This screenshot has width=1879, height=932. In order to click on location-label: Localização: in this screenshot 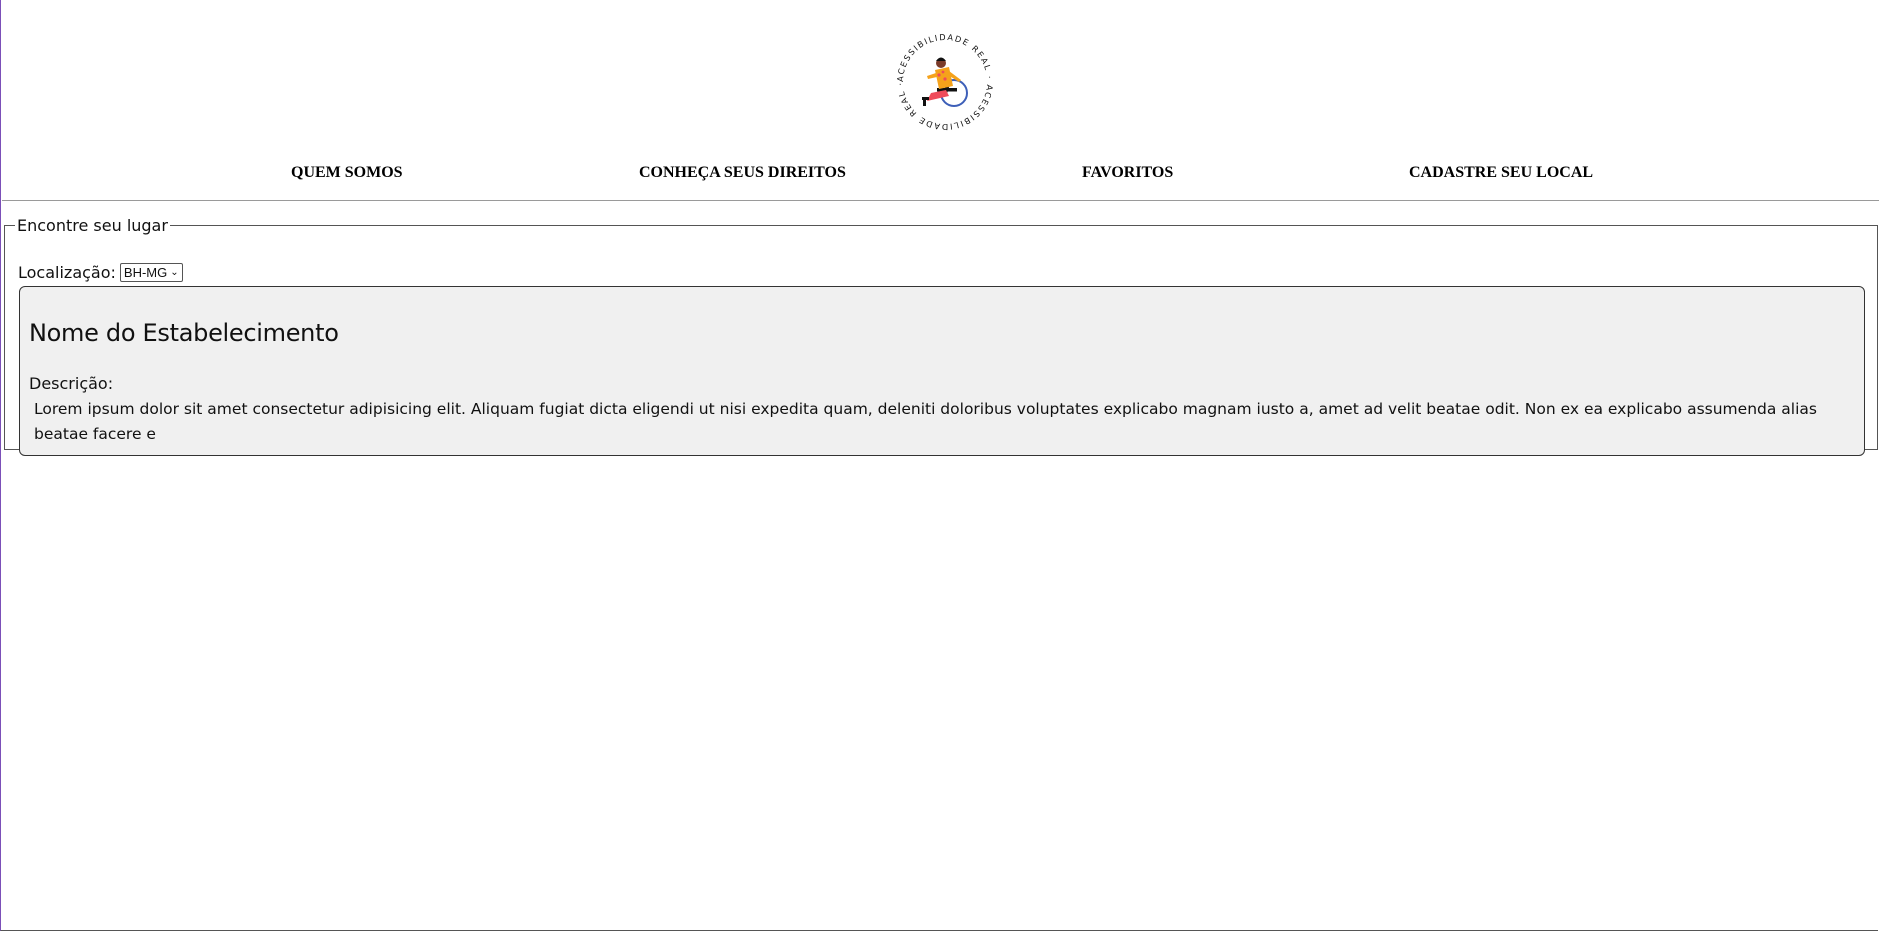, I will do `click(67, 272)`.